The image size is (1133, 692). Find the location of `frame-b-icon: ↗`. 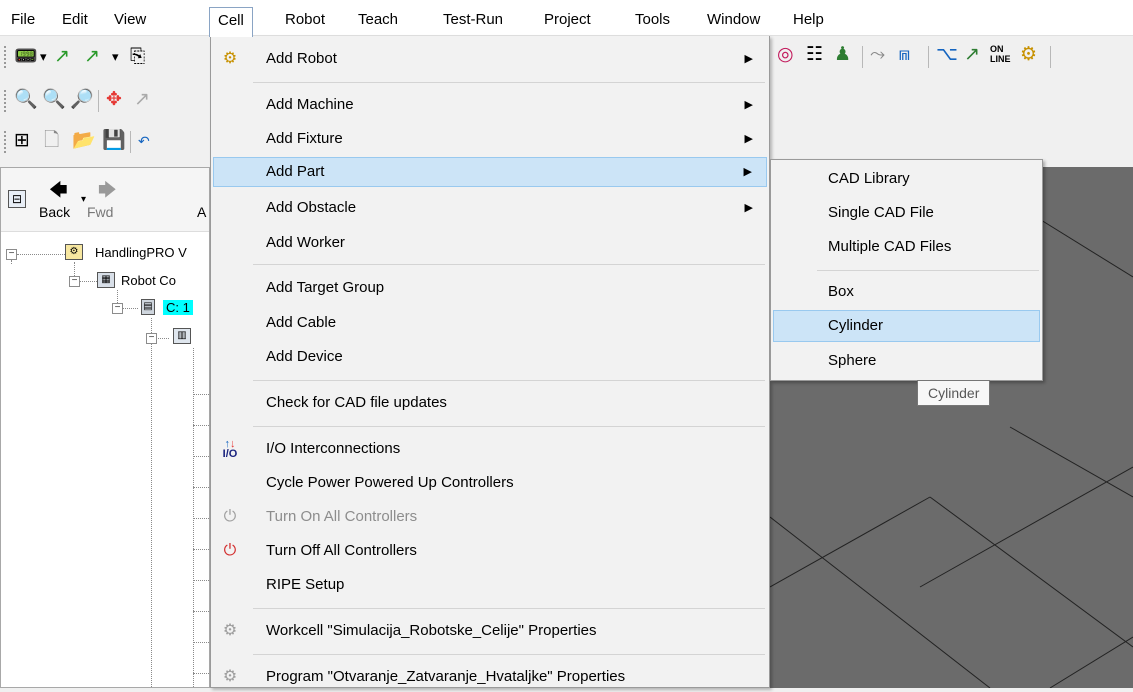

frame-b-icon: ↗ is located at coordinates (92, 57).